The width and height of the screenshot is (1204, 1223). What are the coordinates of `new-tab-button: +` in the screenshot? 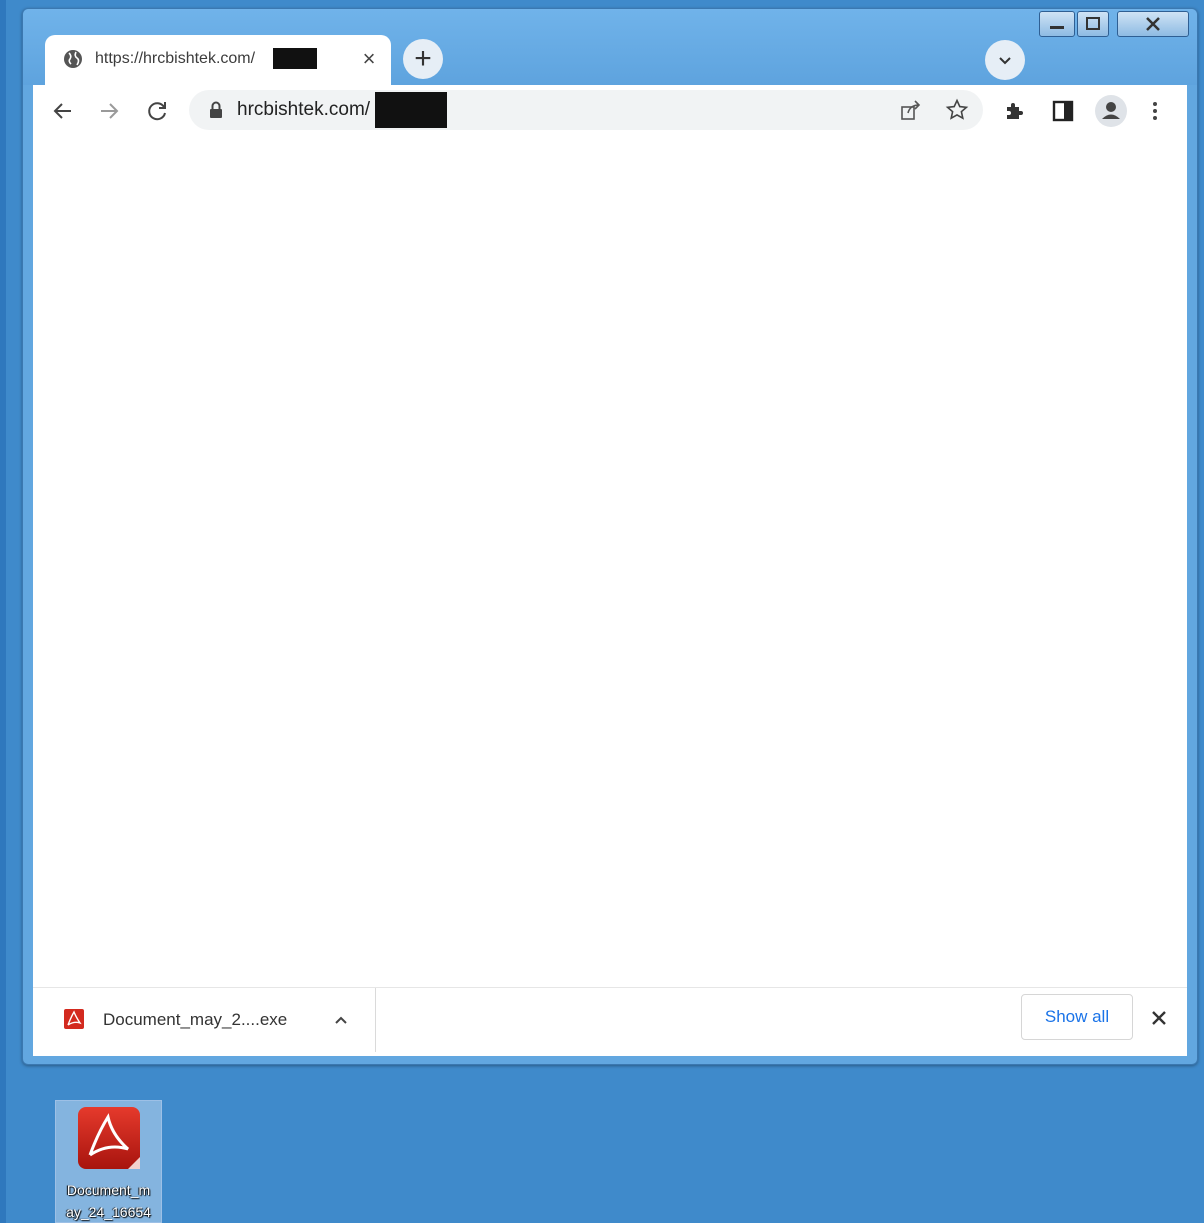 It's located at (423, 59).